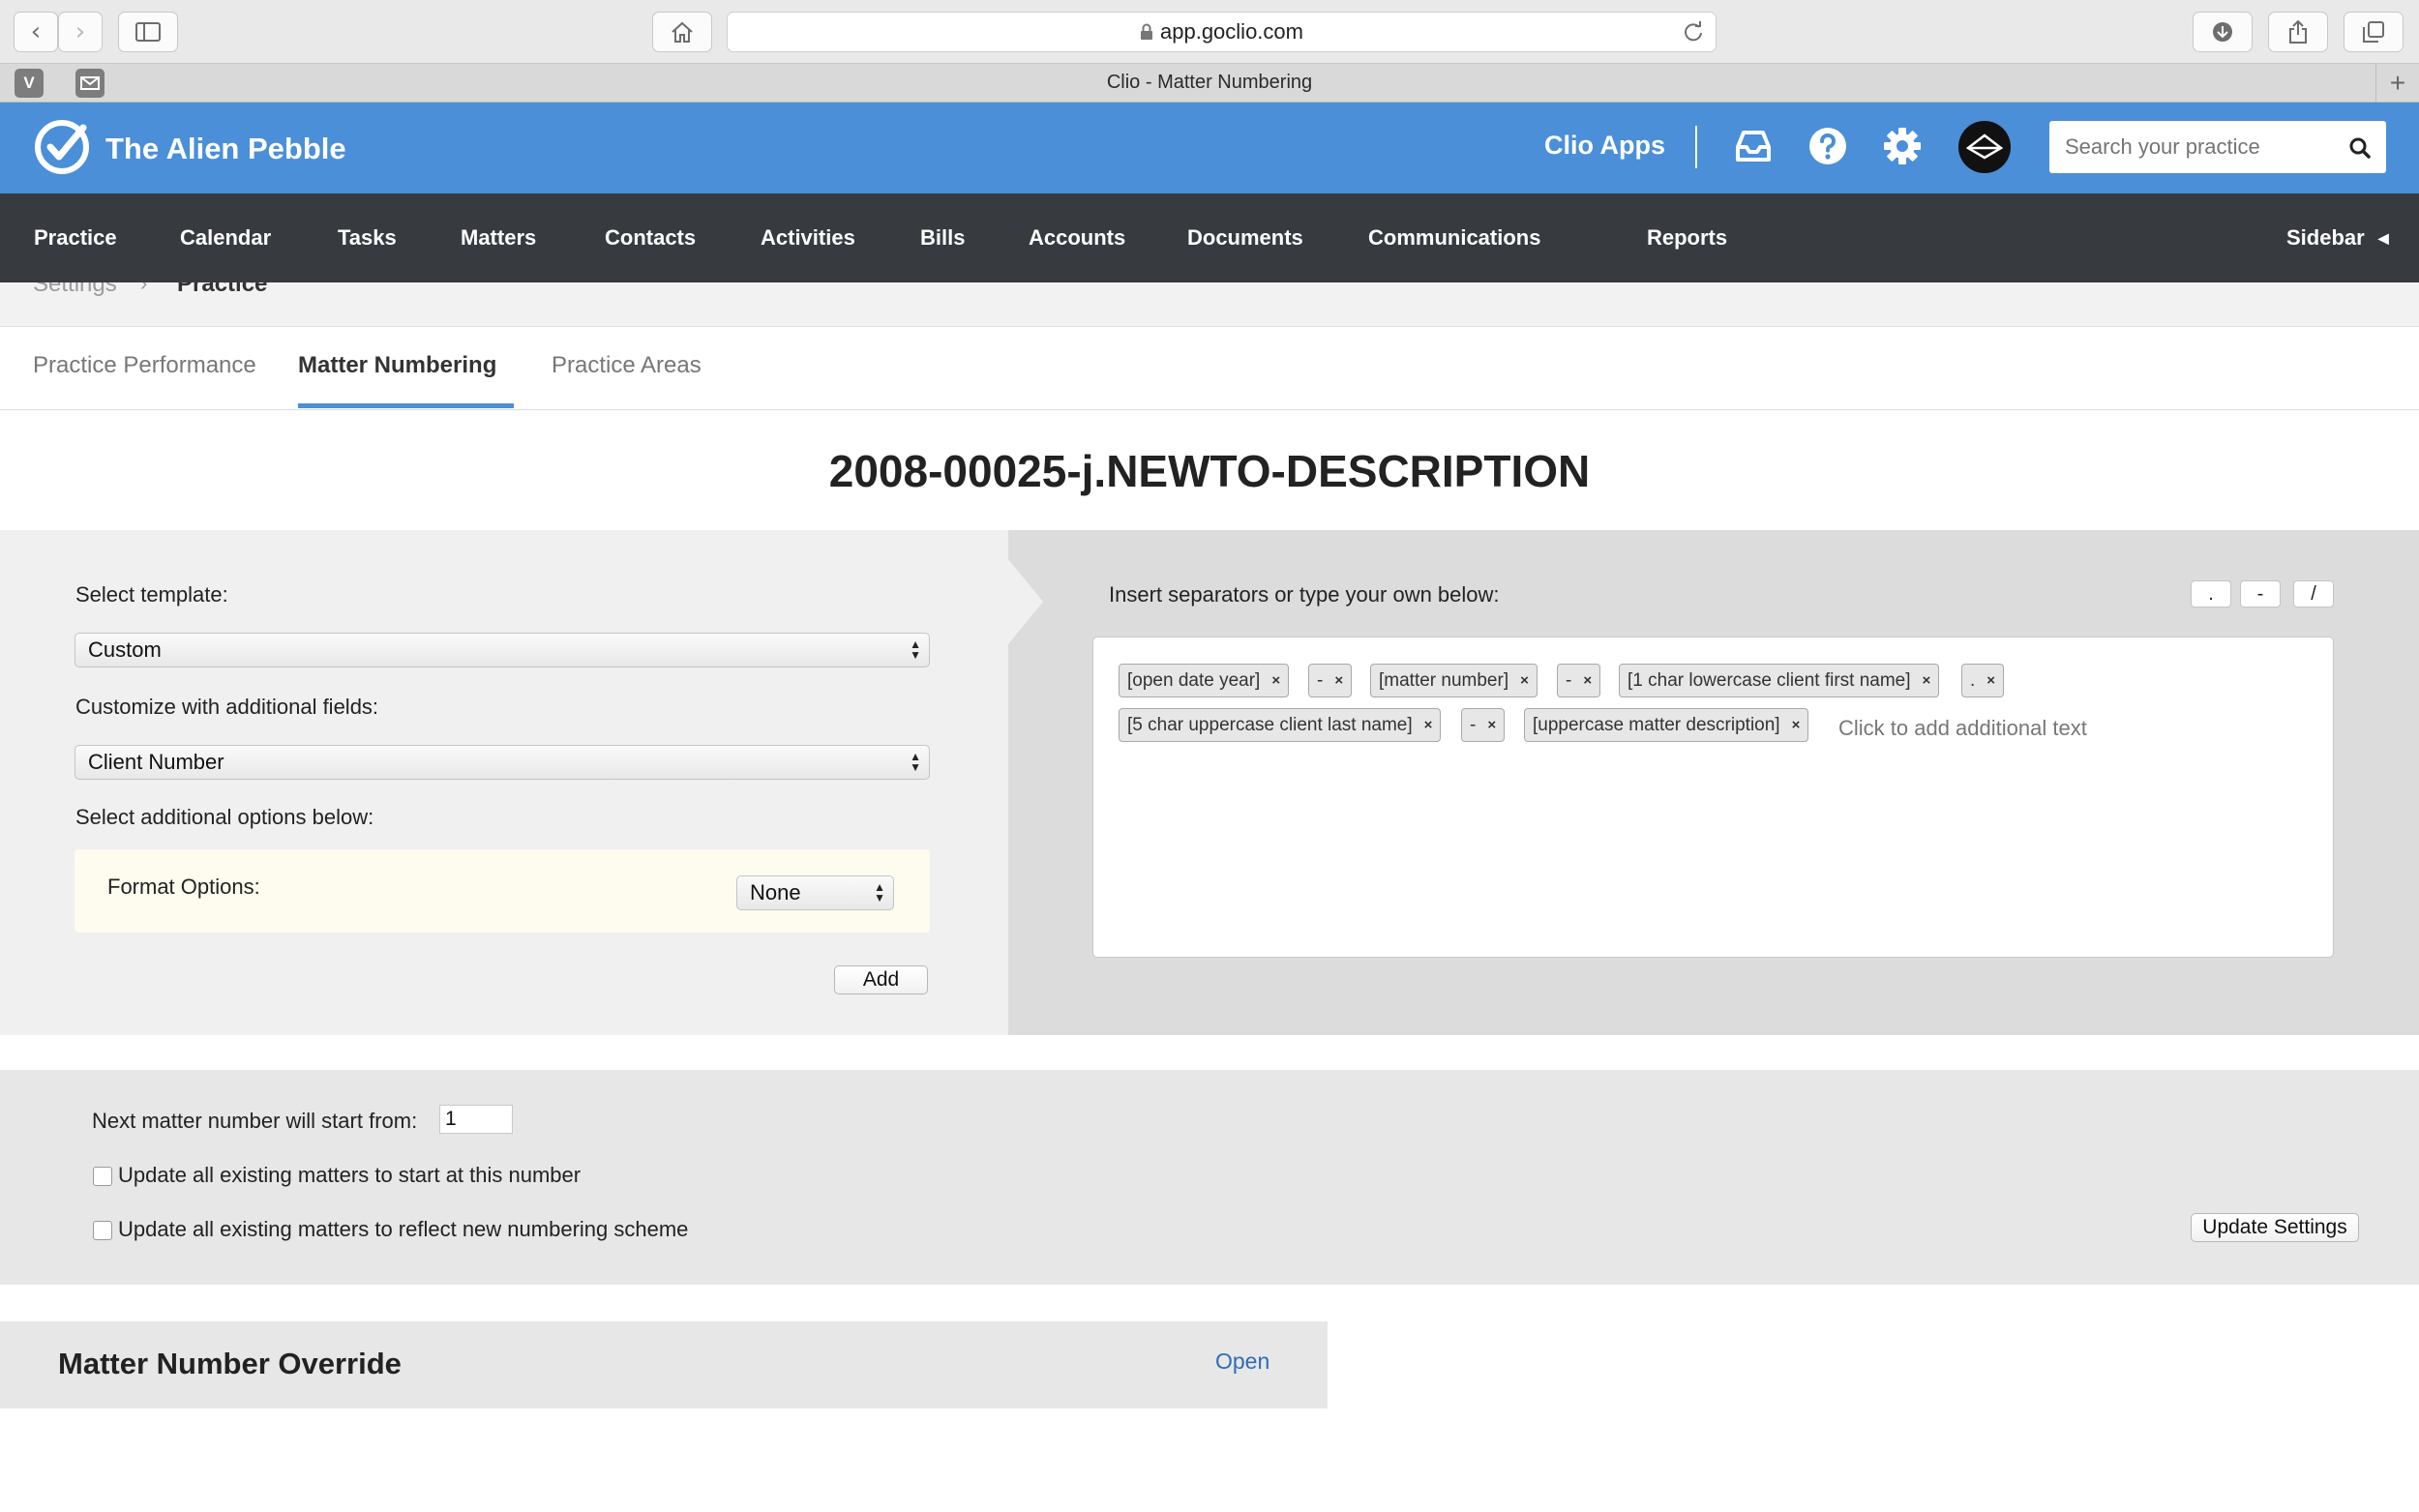  Describe the element at coordinates (225, 238) in the screenshot. I see `nav-calendar: Calendar` at that location.